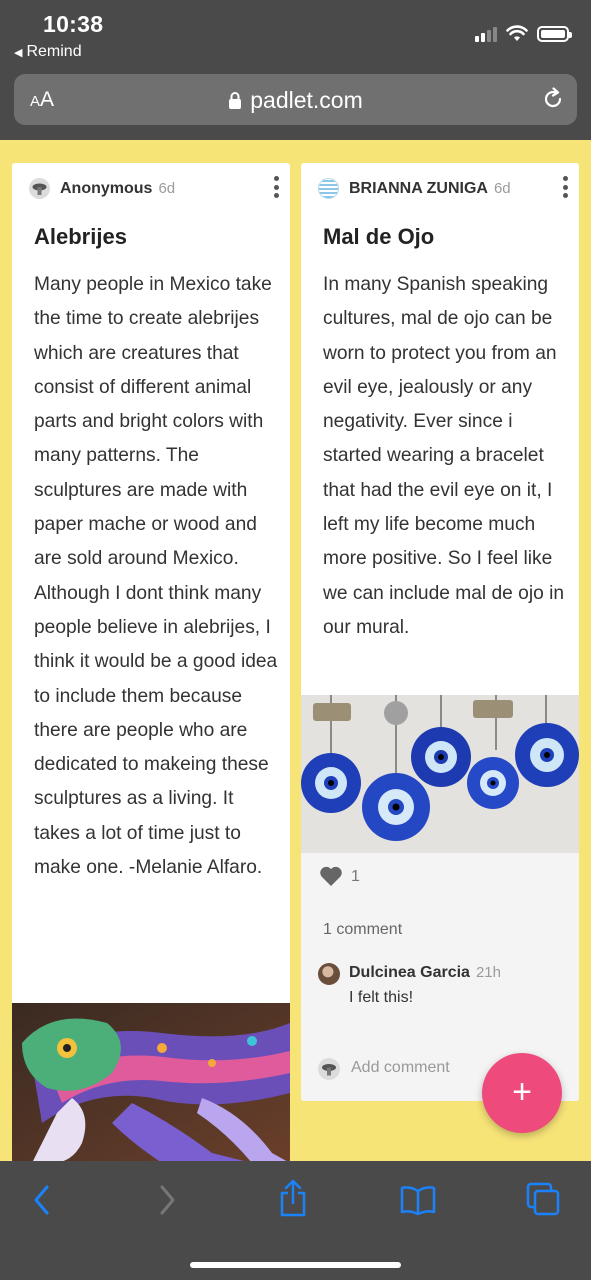 This screenshot has width=591, height=1280. What do you see at coordinates (488, 972) in the screenshot?
I see `comment-age: 21h` at bounding box center [488, 972].